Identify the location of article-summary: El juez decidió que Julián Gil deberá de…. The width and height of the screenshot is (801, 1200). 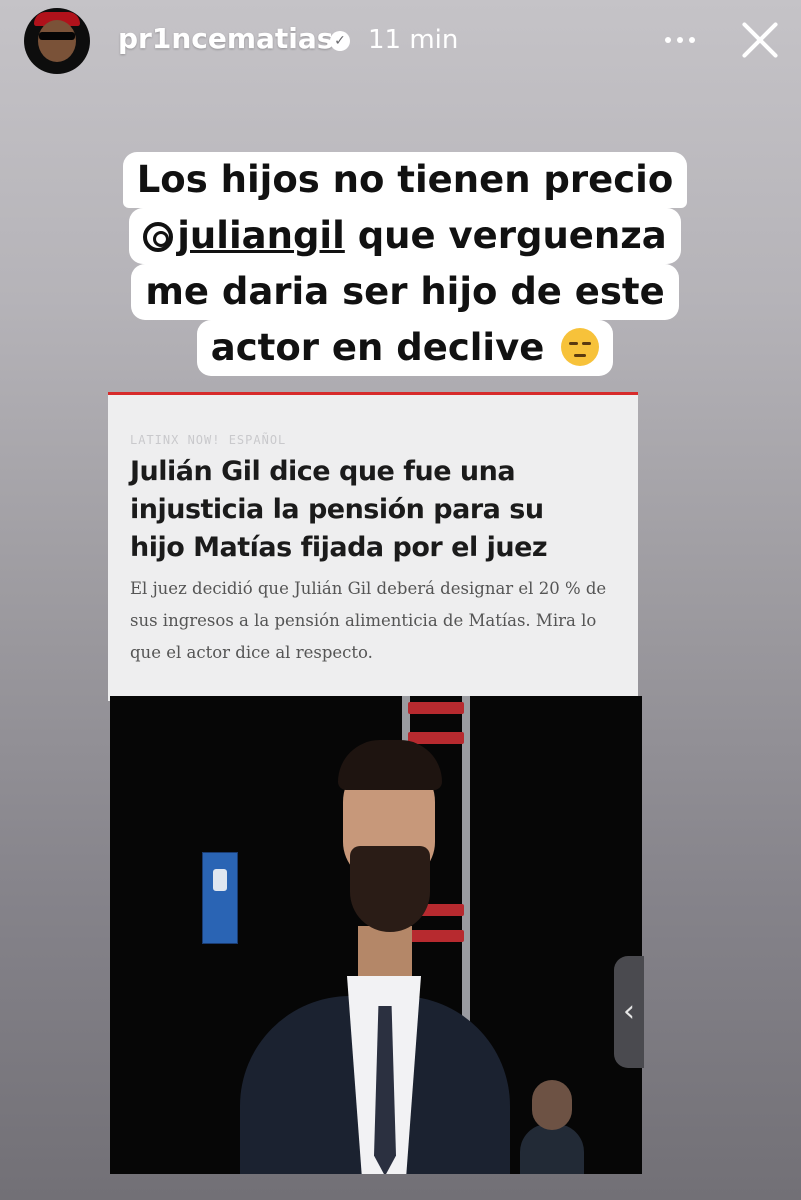
(368, 620).